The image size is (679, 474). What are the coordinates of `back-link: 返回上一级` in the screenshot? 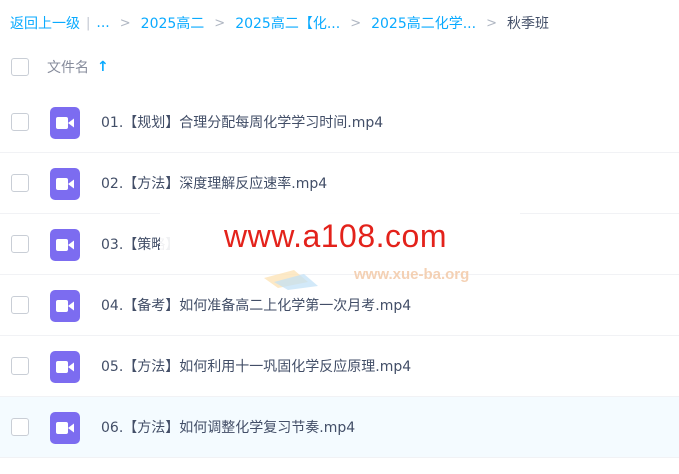 It's located at (45, 23).